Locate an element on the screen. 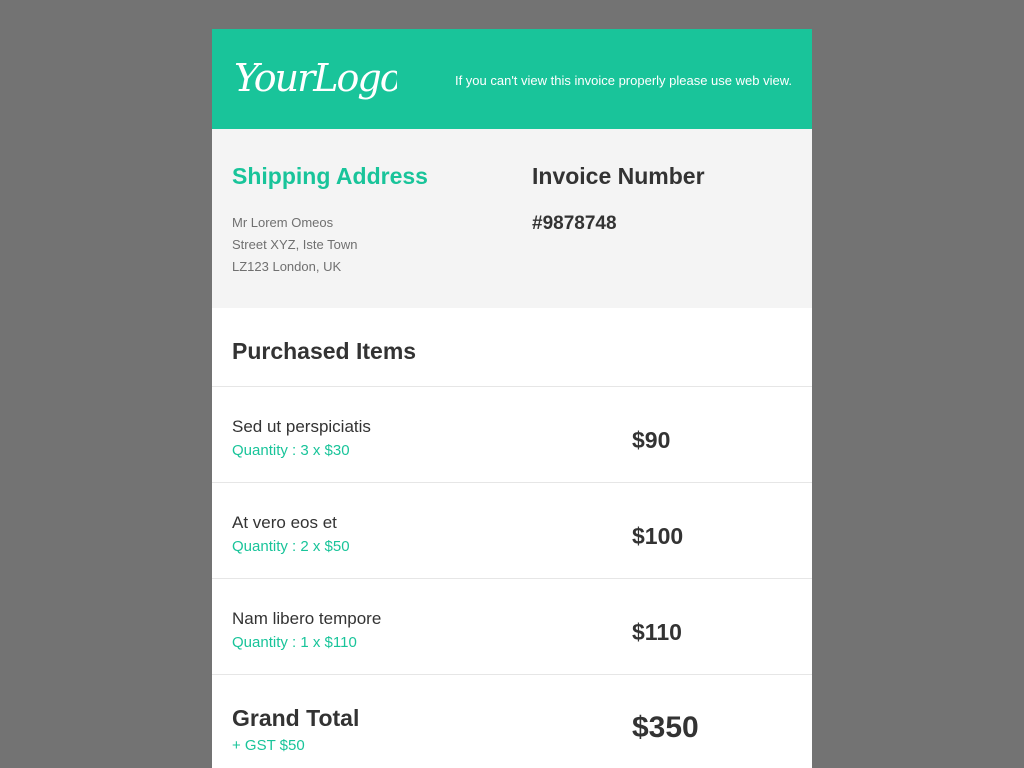  brand-logo: YourLogo is located at coordinates (315, 78).